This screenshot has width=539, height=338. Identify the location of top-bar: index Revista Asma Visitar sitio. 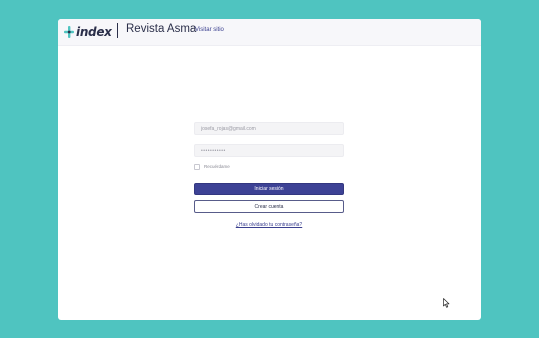
(269, 32).